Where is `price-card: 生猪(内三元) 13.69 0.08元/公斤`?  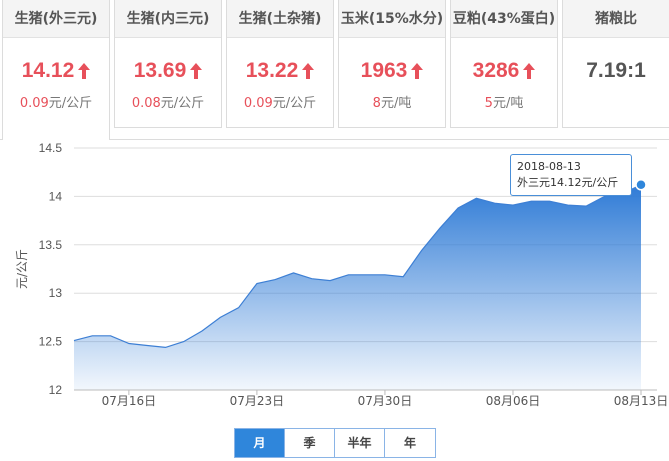 price-card: 生猪(内三元) 13.69 0.08元/公斤 is located at coordinates (168, 64).